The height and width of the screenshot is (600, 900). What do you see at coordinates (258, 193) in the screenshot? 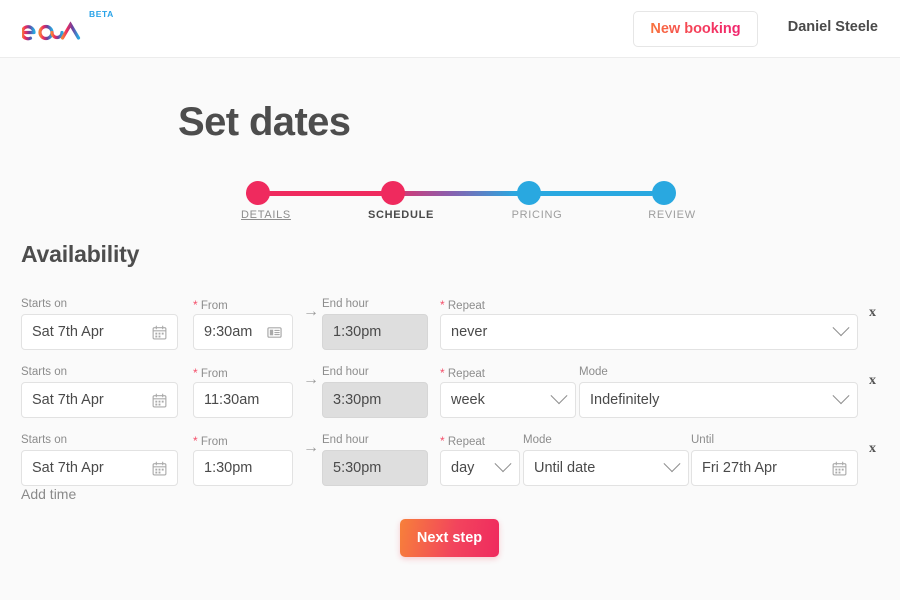
I see `stepper-dot-details` at bounding box center [258, 193].